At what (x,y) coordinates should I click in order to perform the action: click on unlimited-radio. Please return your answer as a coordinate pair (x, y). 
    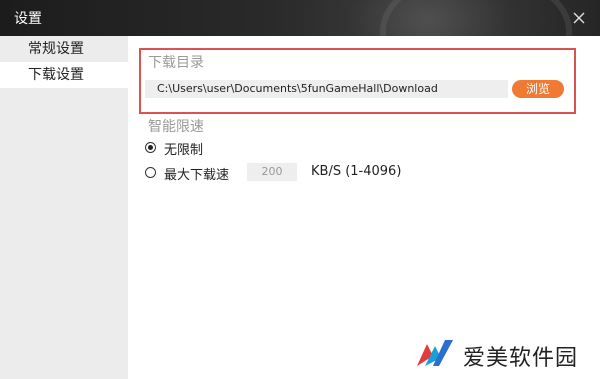
    Looking at the image, I should click on (150, 147).